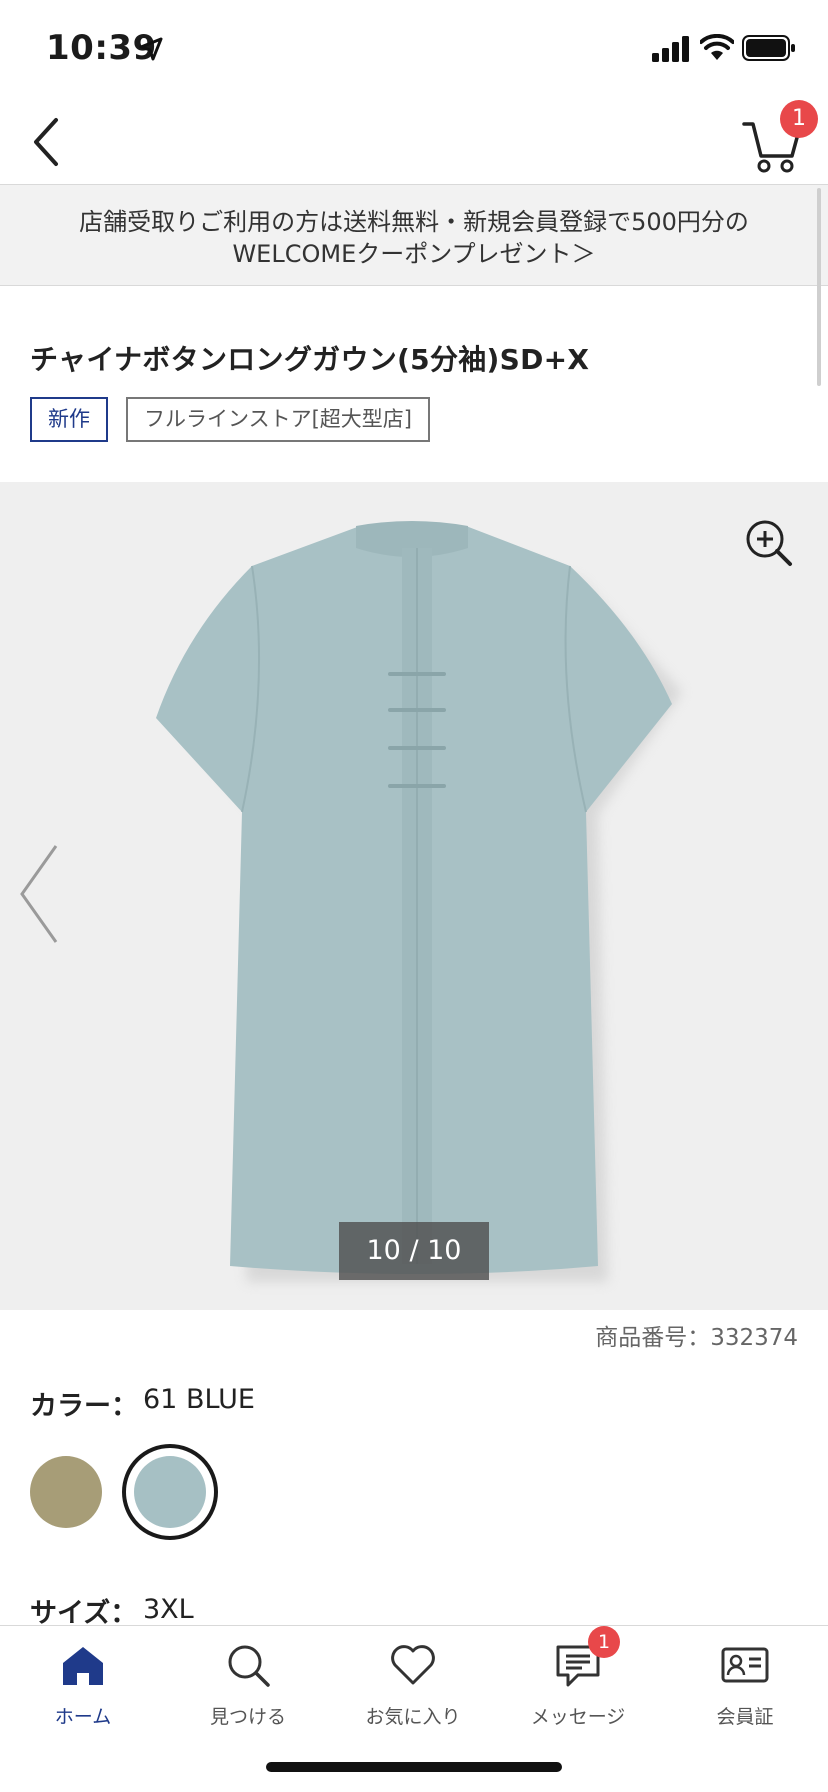  I want to click on tag-store: フルラインストア[超大型店], so click(278, 419).